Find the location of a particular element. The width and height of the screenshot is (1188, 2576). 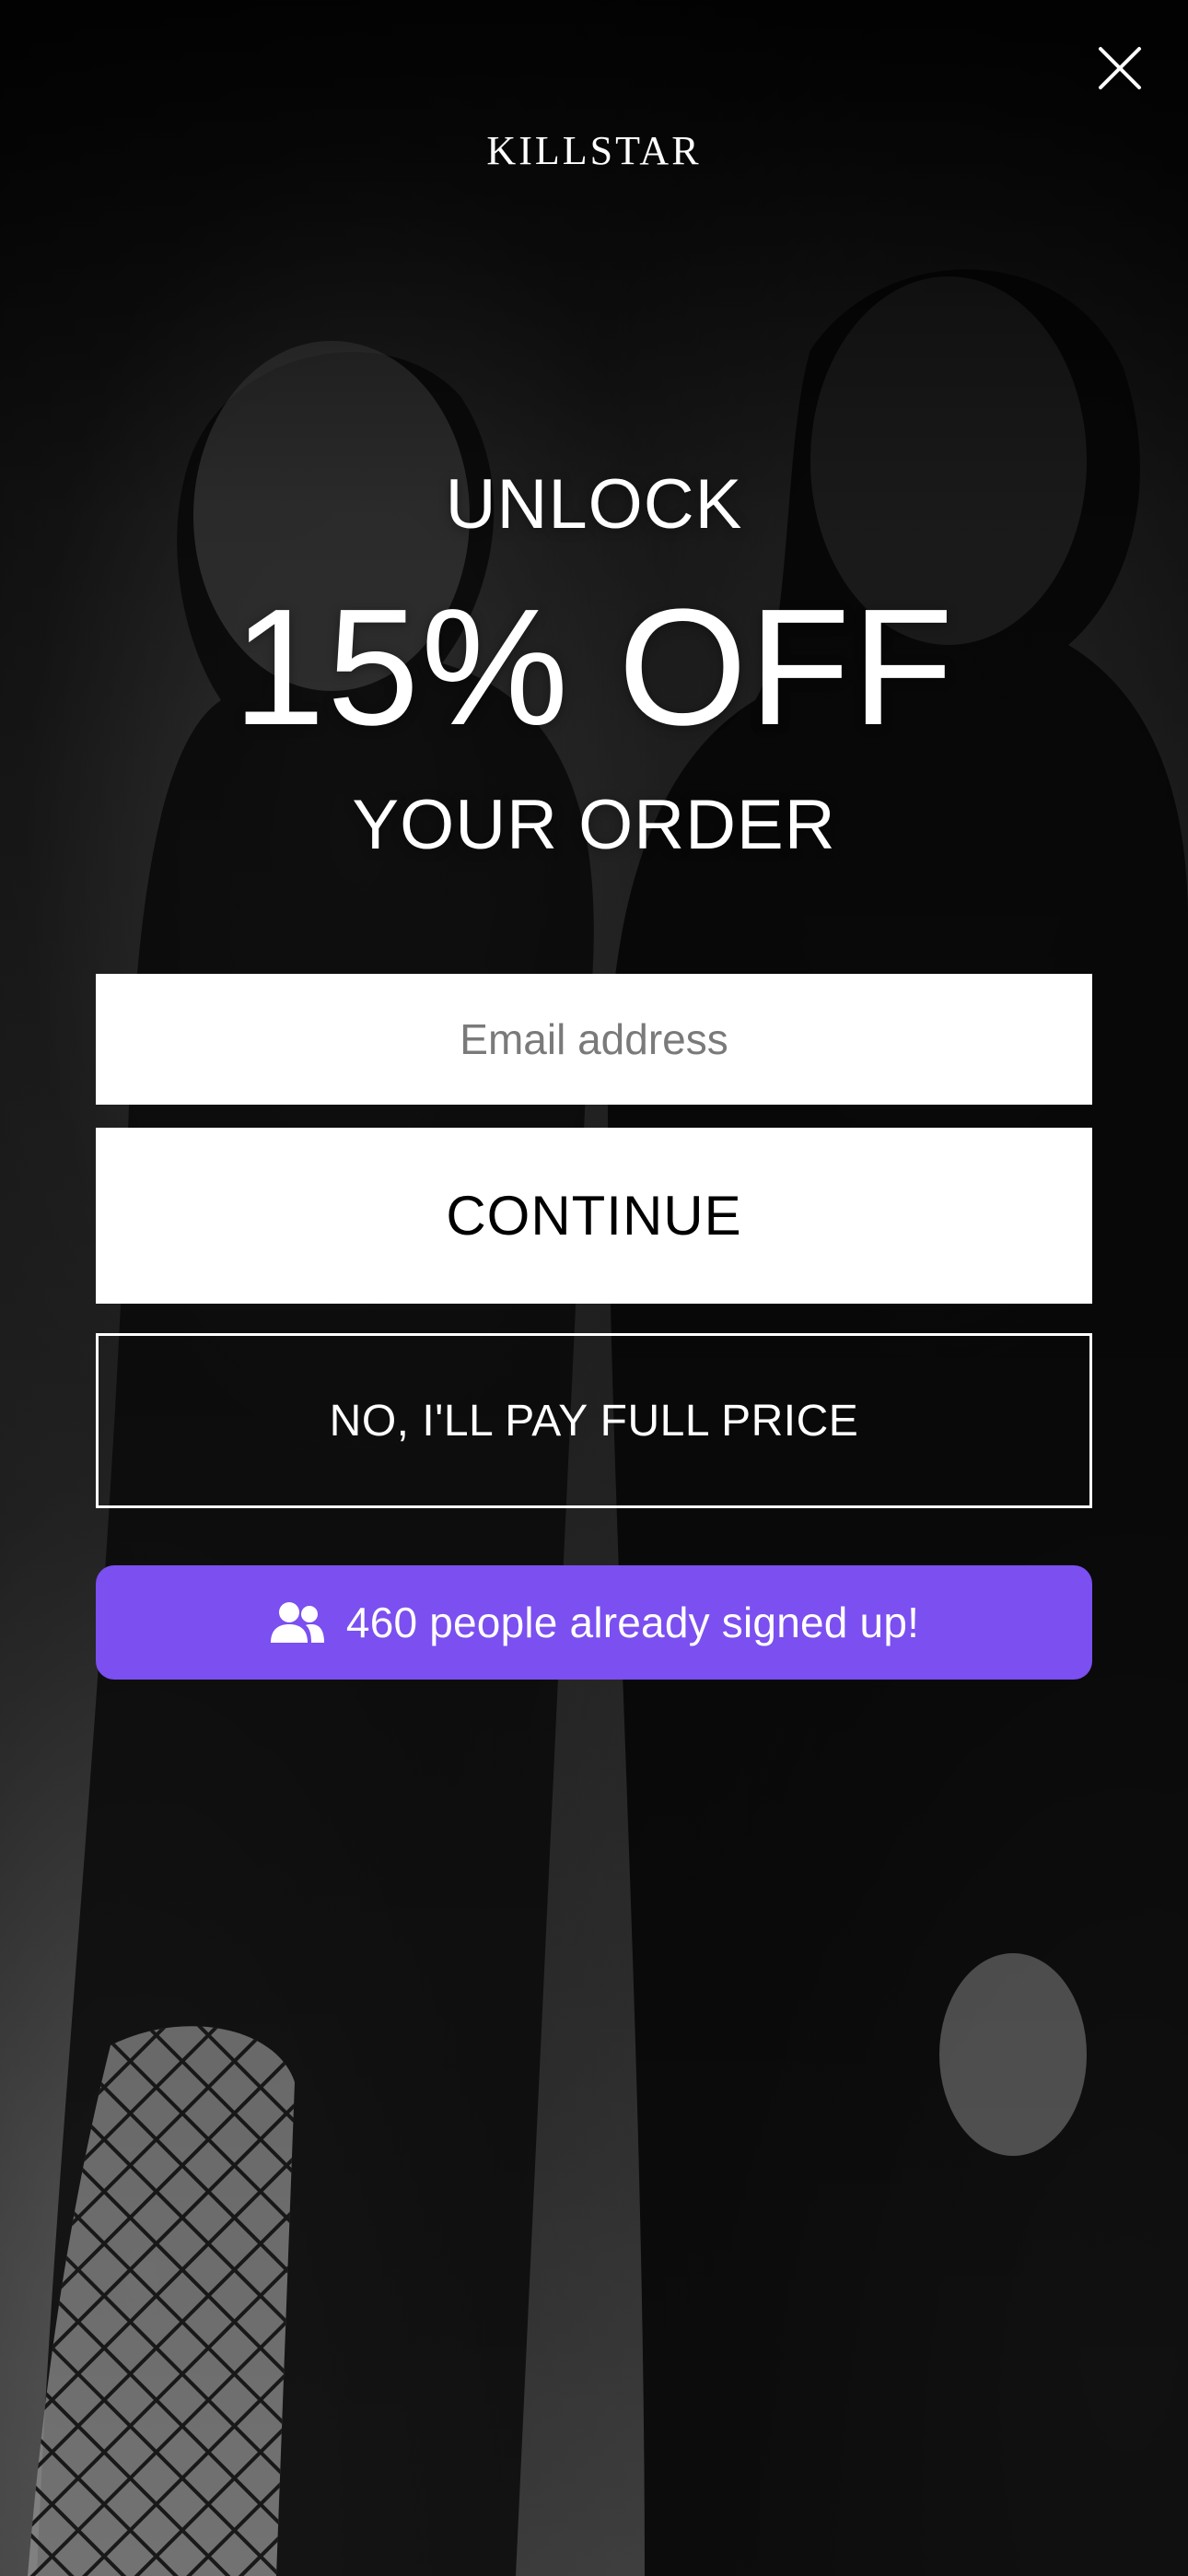

social-proof-badge: 460 people already signed up! is located at coordinates (594, 1622).